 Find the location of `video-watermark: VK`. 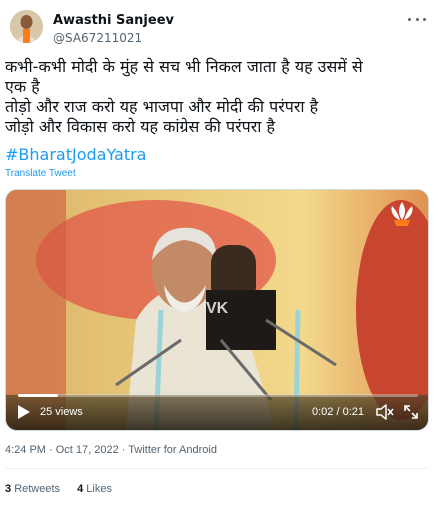

video-watermark: VK is located at coordinates (217, 308).